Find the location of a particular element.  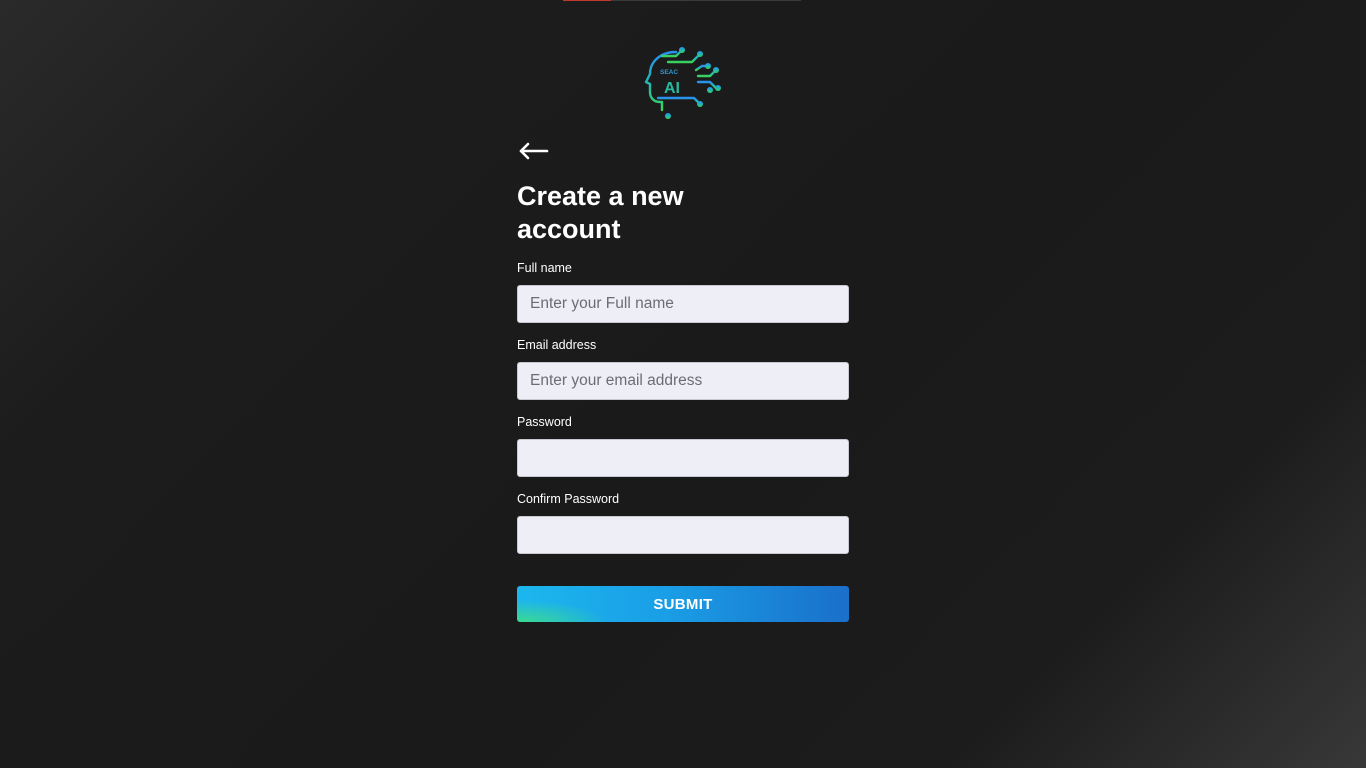

password-label: Password is located at coordinates (544, 422).